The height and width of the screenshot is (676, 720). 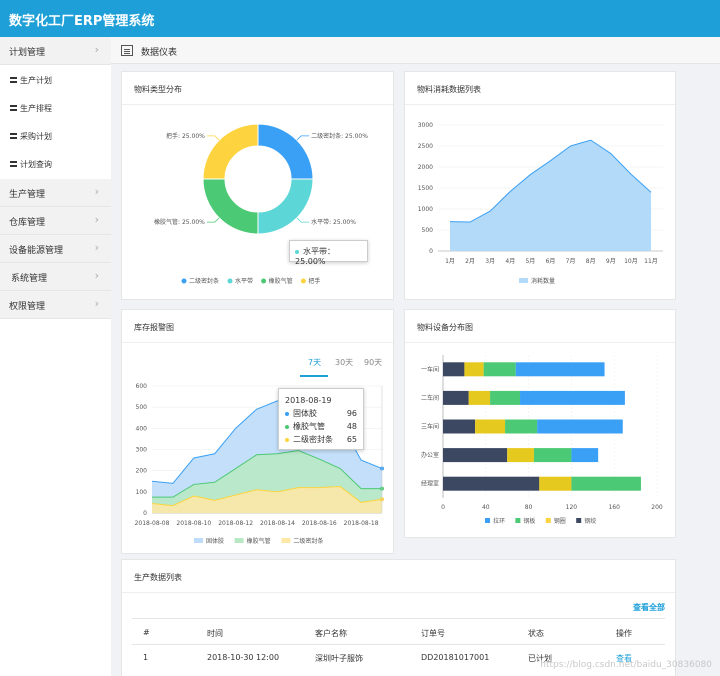 I want to click on sidebar-subitem-purchase: 采购计划, so click(x=55, y=136).